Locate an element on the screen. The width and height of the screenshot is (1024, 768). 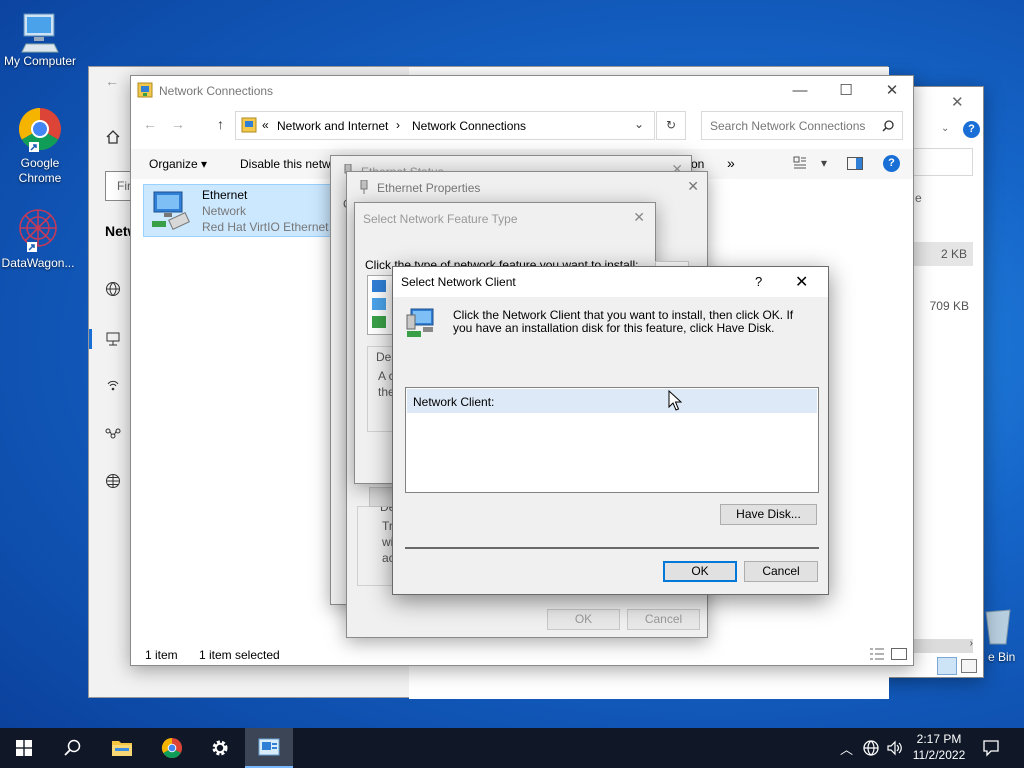
refresh-icon: ↻ is located at coordinates (671, 125).